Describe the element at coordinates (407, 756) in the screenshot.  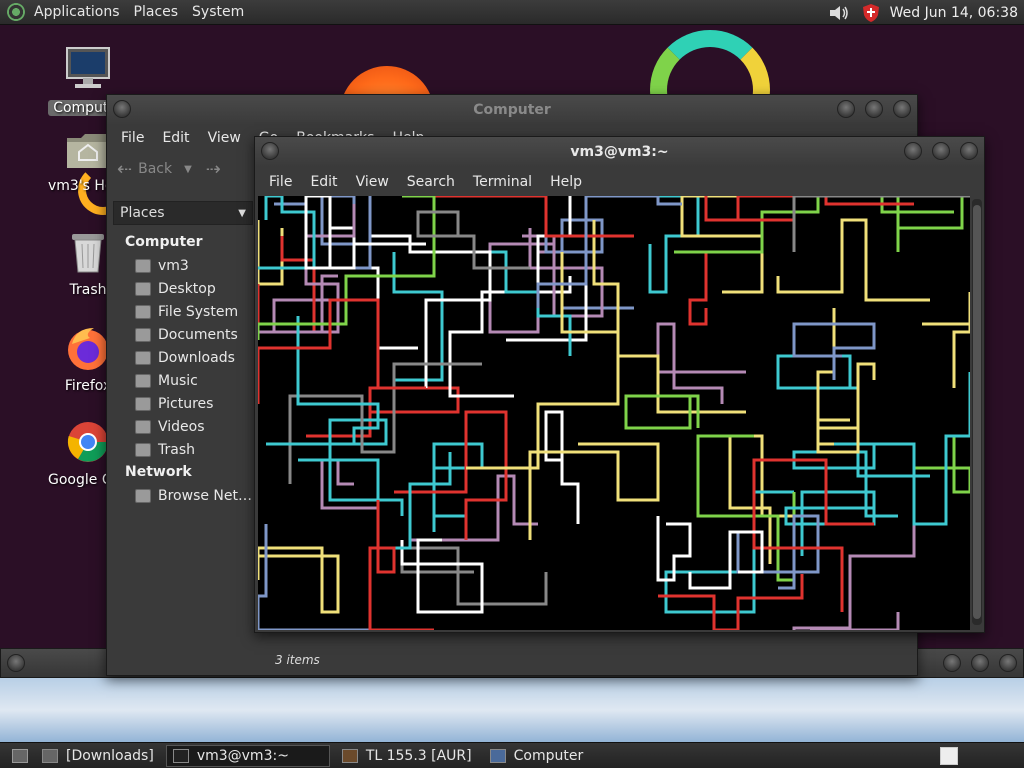
I see `task-minecraft: TL 155.3 [AUR]` at that location.